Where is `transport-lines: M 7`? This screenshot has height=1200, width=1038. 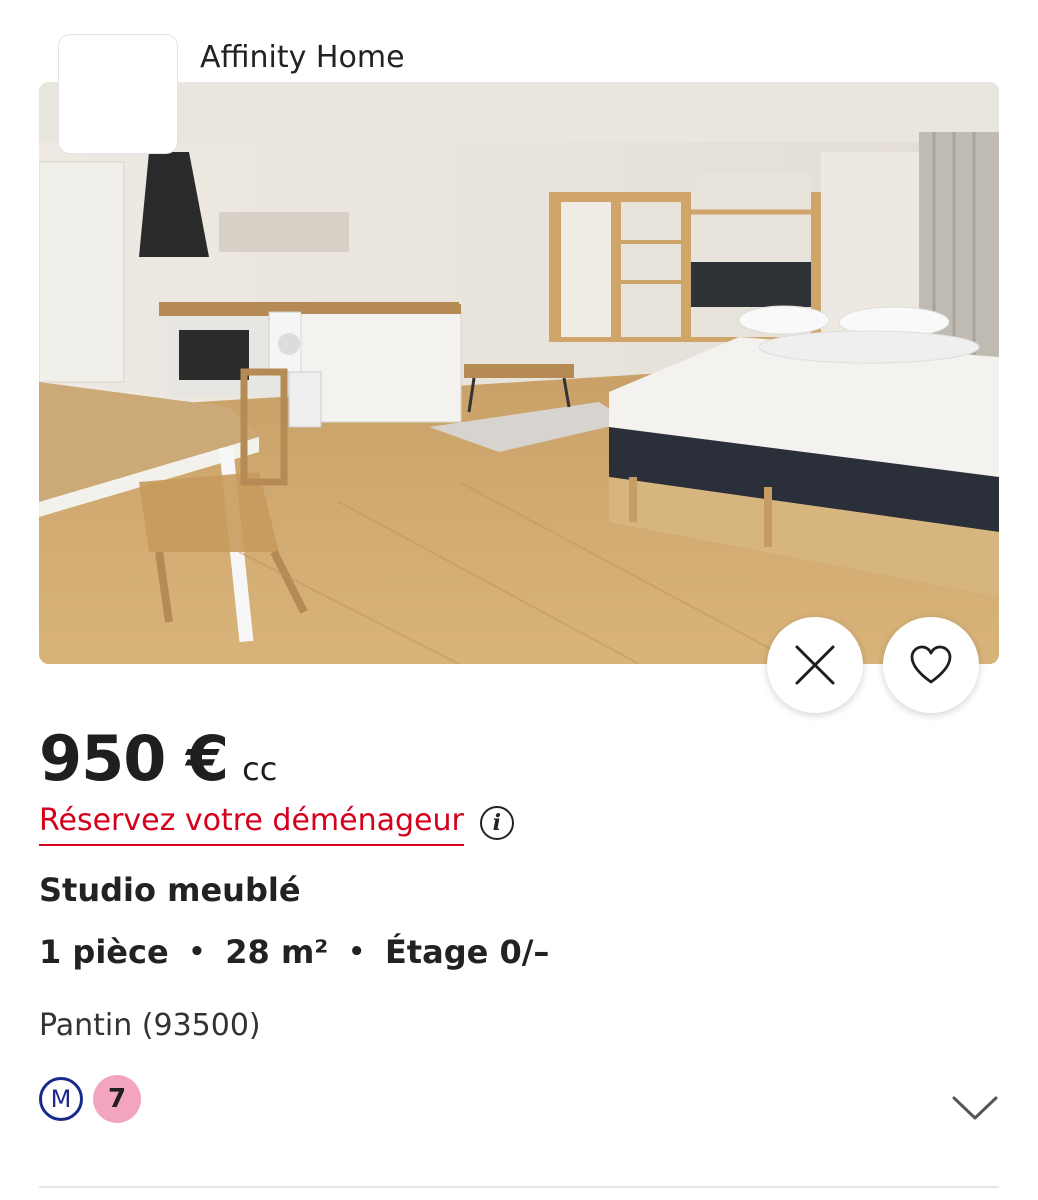 transport-lines: M 7 is located at coordinates (90, 1099).